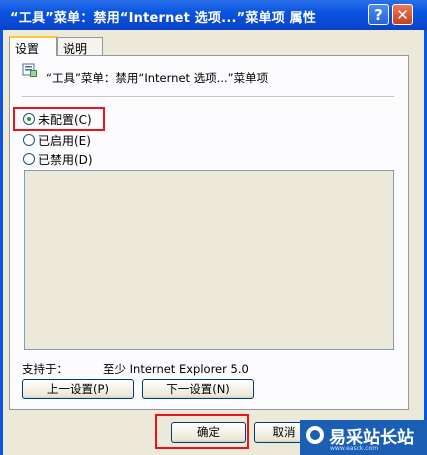  What do you see at coordinates (208, 432) in the screenshot?
I see `ok-button: 确定` at bounding box center [208, 432].